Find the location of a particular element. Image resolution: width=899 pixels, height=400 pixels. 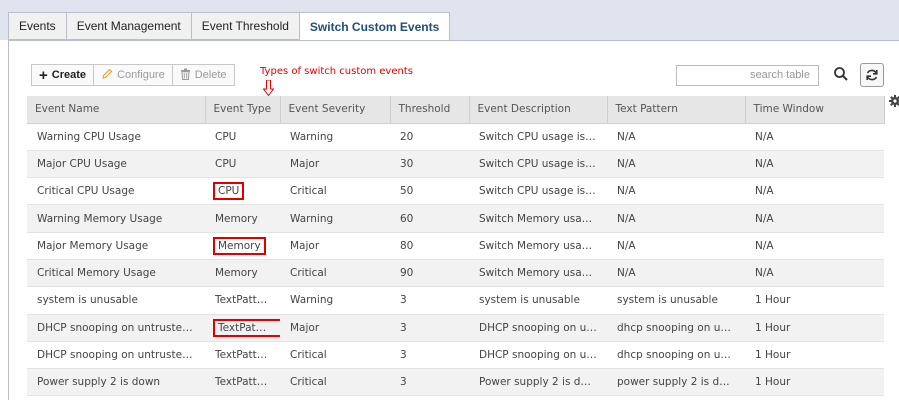

delete-button: Delete is located at coordinates (203, 75).